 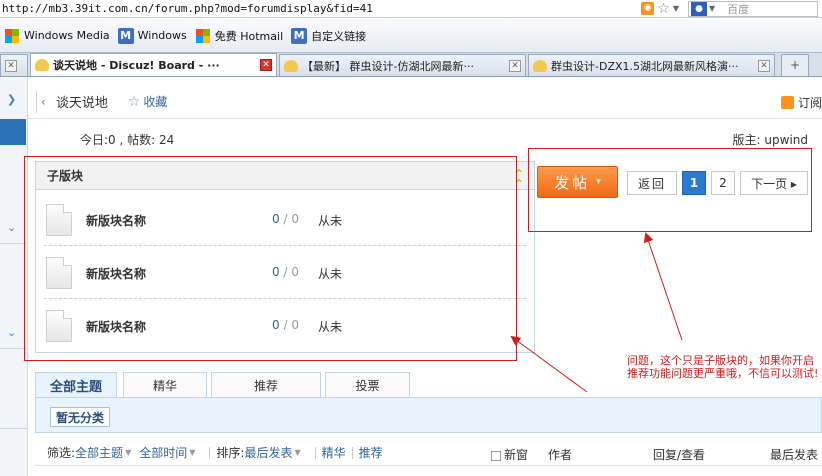 What do you see at coordinates (509, 454) in the screenshot?
I see `new-window-checkbox: 新窗` at bounding box center [509, 454].